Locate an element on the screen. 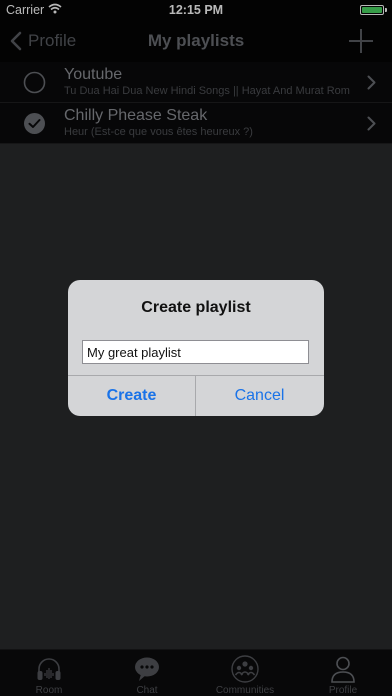 The width and height of the screenshot is (392, 696). create-playlist-dialog: Create playlist Create Cancel is located at coordinates (196, 348).